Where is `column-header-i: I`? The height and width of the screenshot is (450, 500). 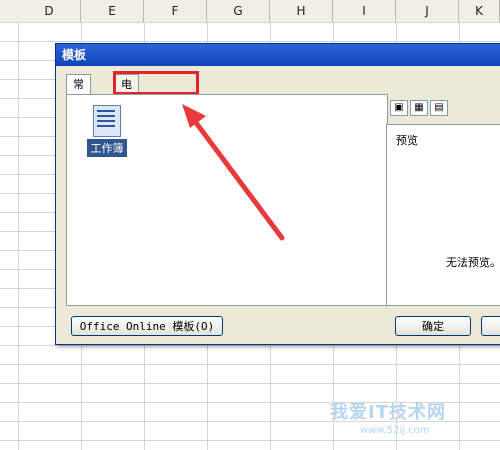
column-header-i: I is located at coordinates (364, 11).